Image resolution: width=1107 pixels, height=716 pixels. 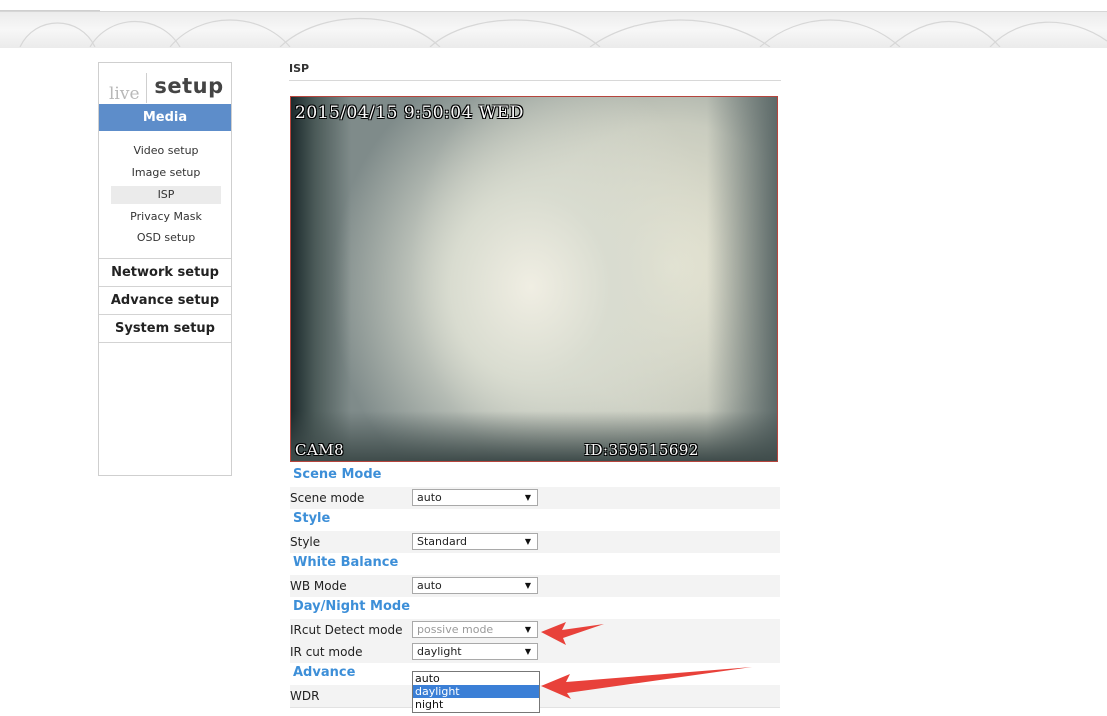 What do you see at coordinates (312, 518) in the screenshot?
I see `section-title: Style` at bounding box center [312, 518].